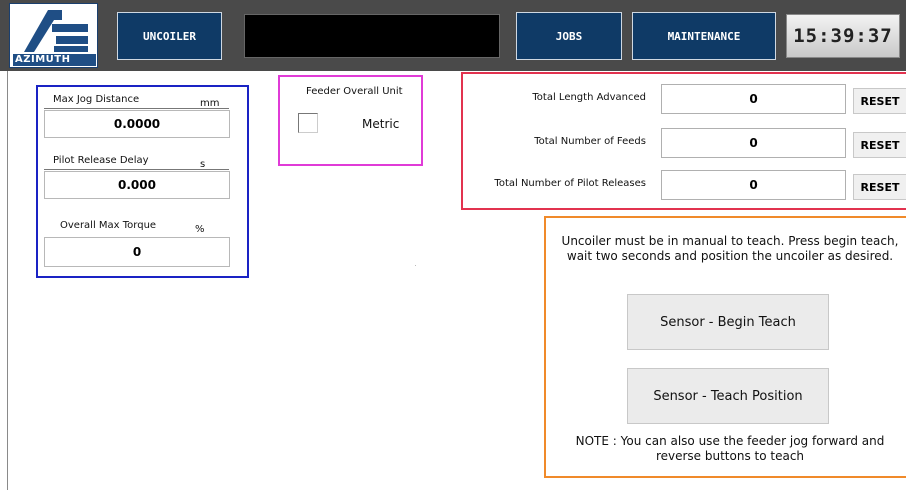 The width and height of the screenshot is (906, 490). Describe the element at coordinates (728, 322) in the screenshot. I see `sensor-begin-teach-button: Sensor - Begin Teach` at that location.